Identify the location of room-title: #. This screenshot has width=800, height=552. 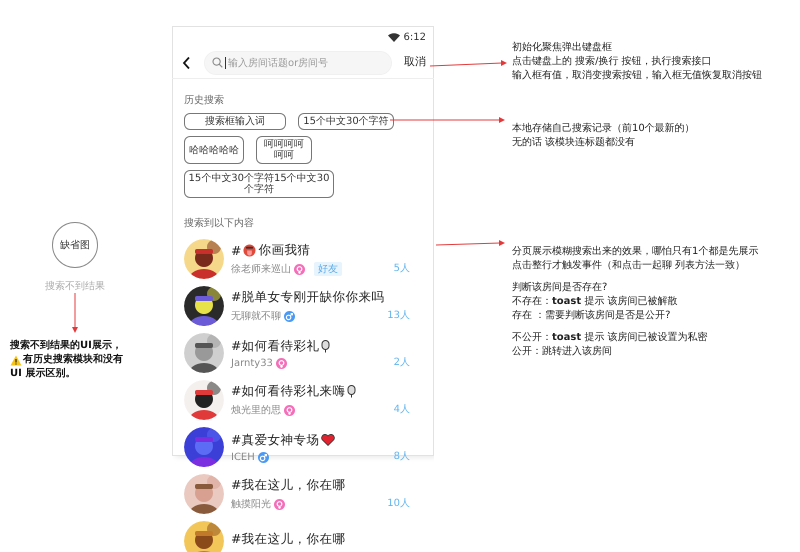
(236, 250).